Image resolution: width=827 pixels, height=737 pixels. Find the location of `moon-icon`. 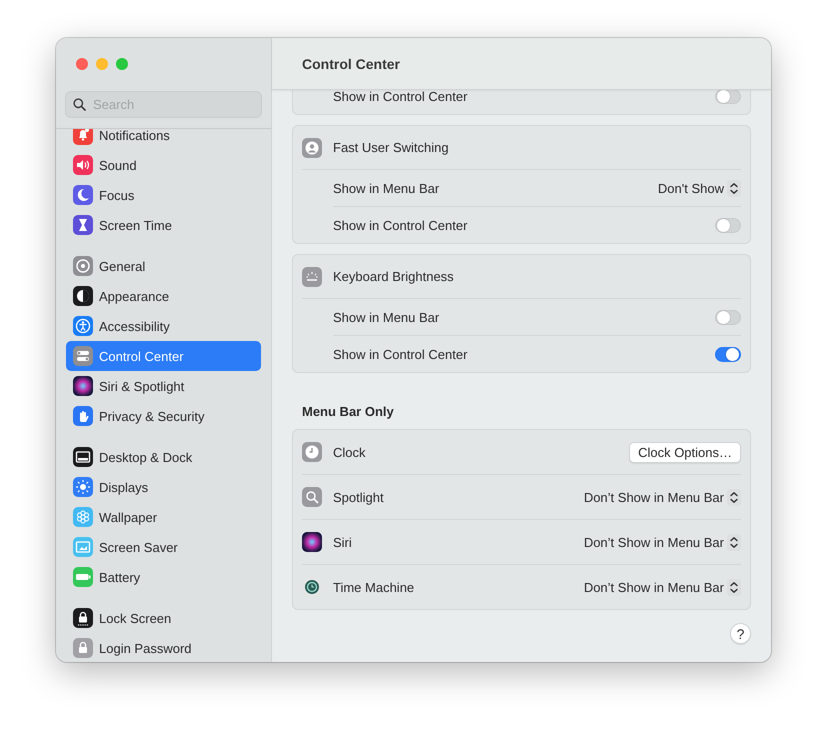

moon-icon is located at coordinates (83, 195).